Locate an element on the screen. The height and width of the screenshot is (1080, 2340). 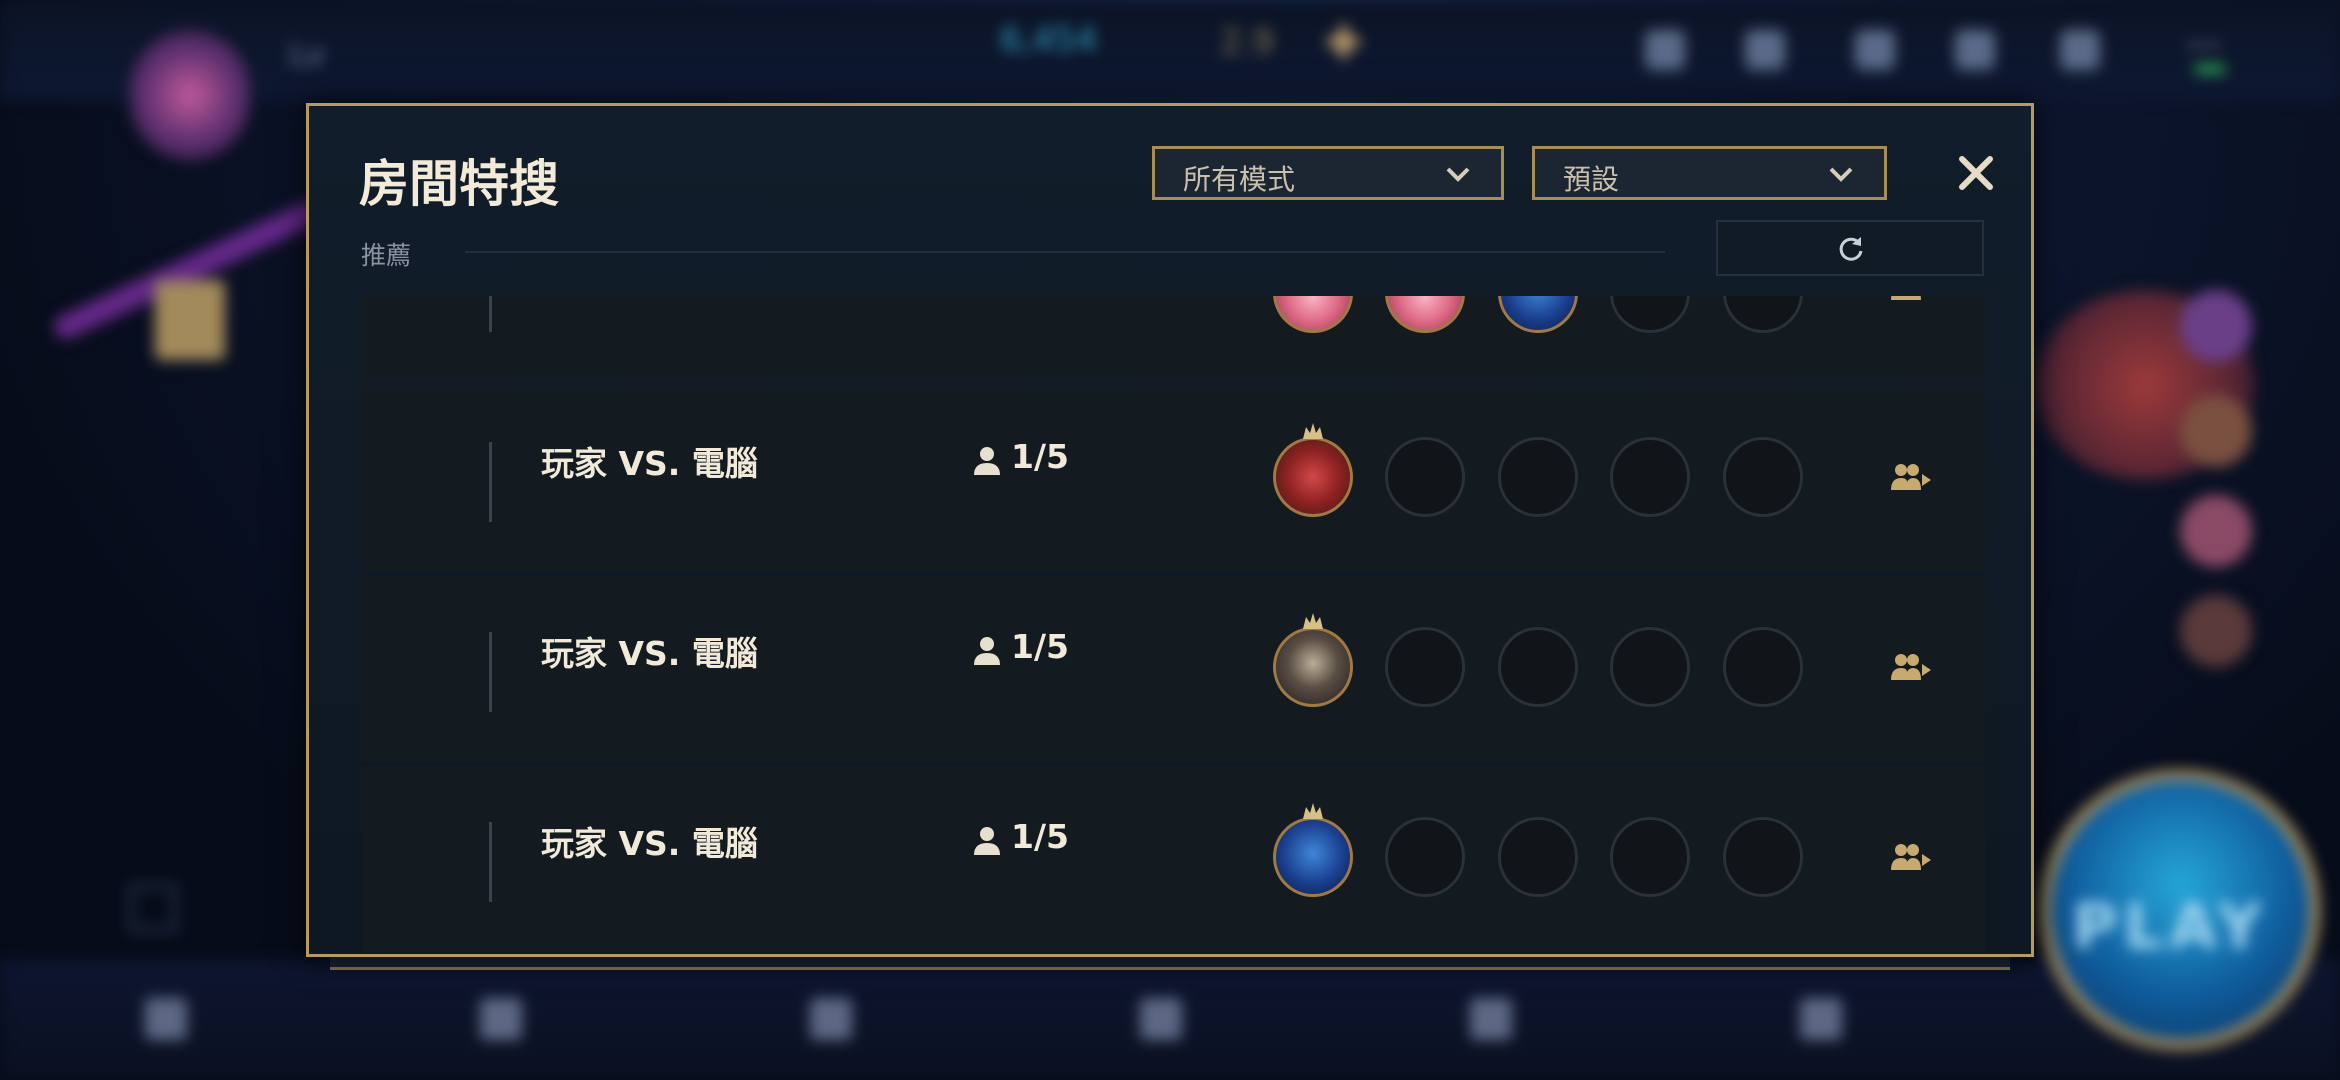
close-icon is located at coordinates (1976, 173).